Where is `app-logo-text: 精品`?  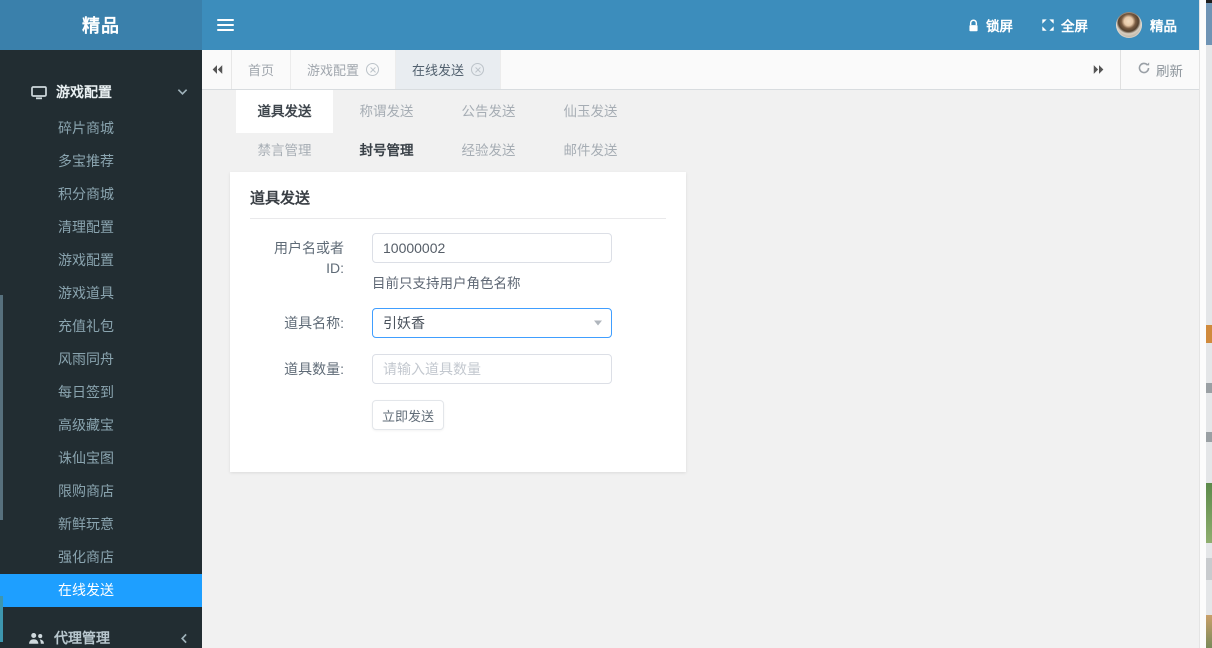
app-logo-text: 精品 is located at coordinates (101, 26).